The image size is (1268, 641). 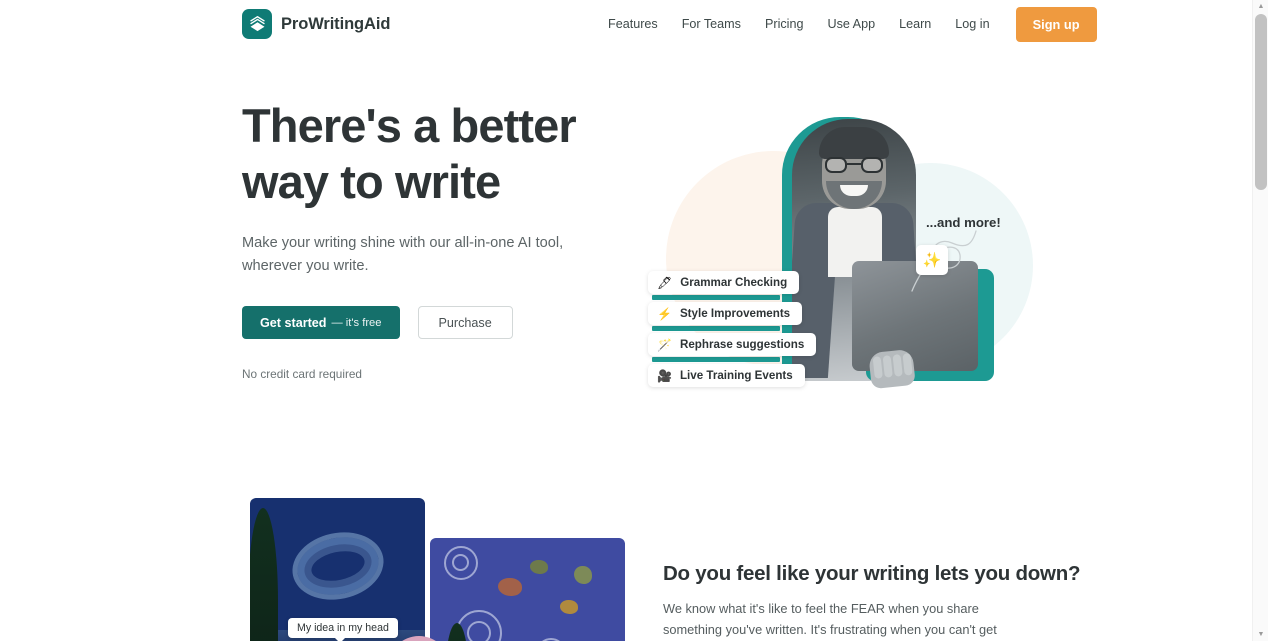 I want to click on page-title: There's a better way to write, so click(x=437, y=154).